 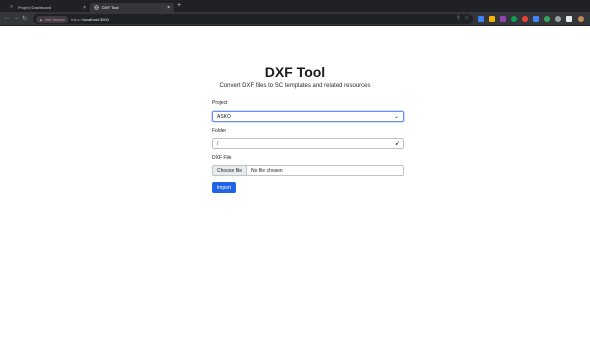 What do you see at coordinates (458, 18) in the screenshot?
I see `share-icon: ⇪` at bounding box center [458, 18].